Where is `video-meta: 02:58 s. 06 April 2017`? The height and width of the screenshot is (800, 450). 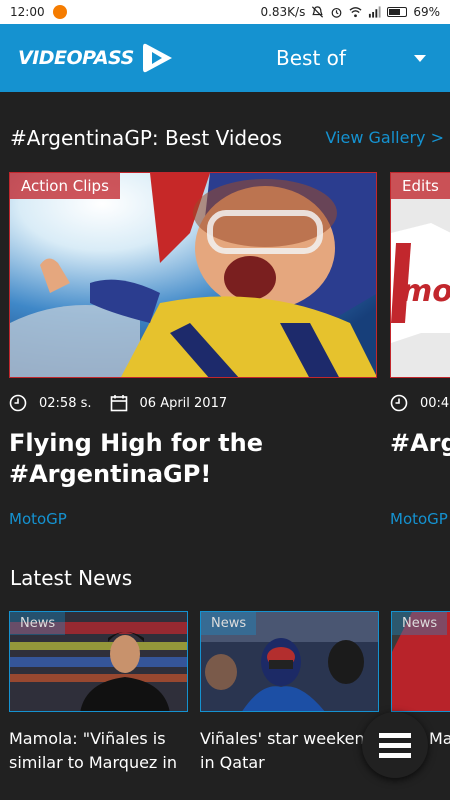
video-meta: 02:58 s. 06 April 2017 is located at coordinates (118, 403).